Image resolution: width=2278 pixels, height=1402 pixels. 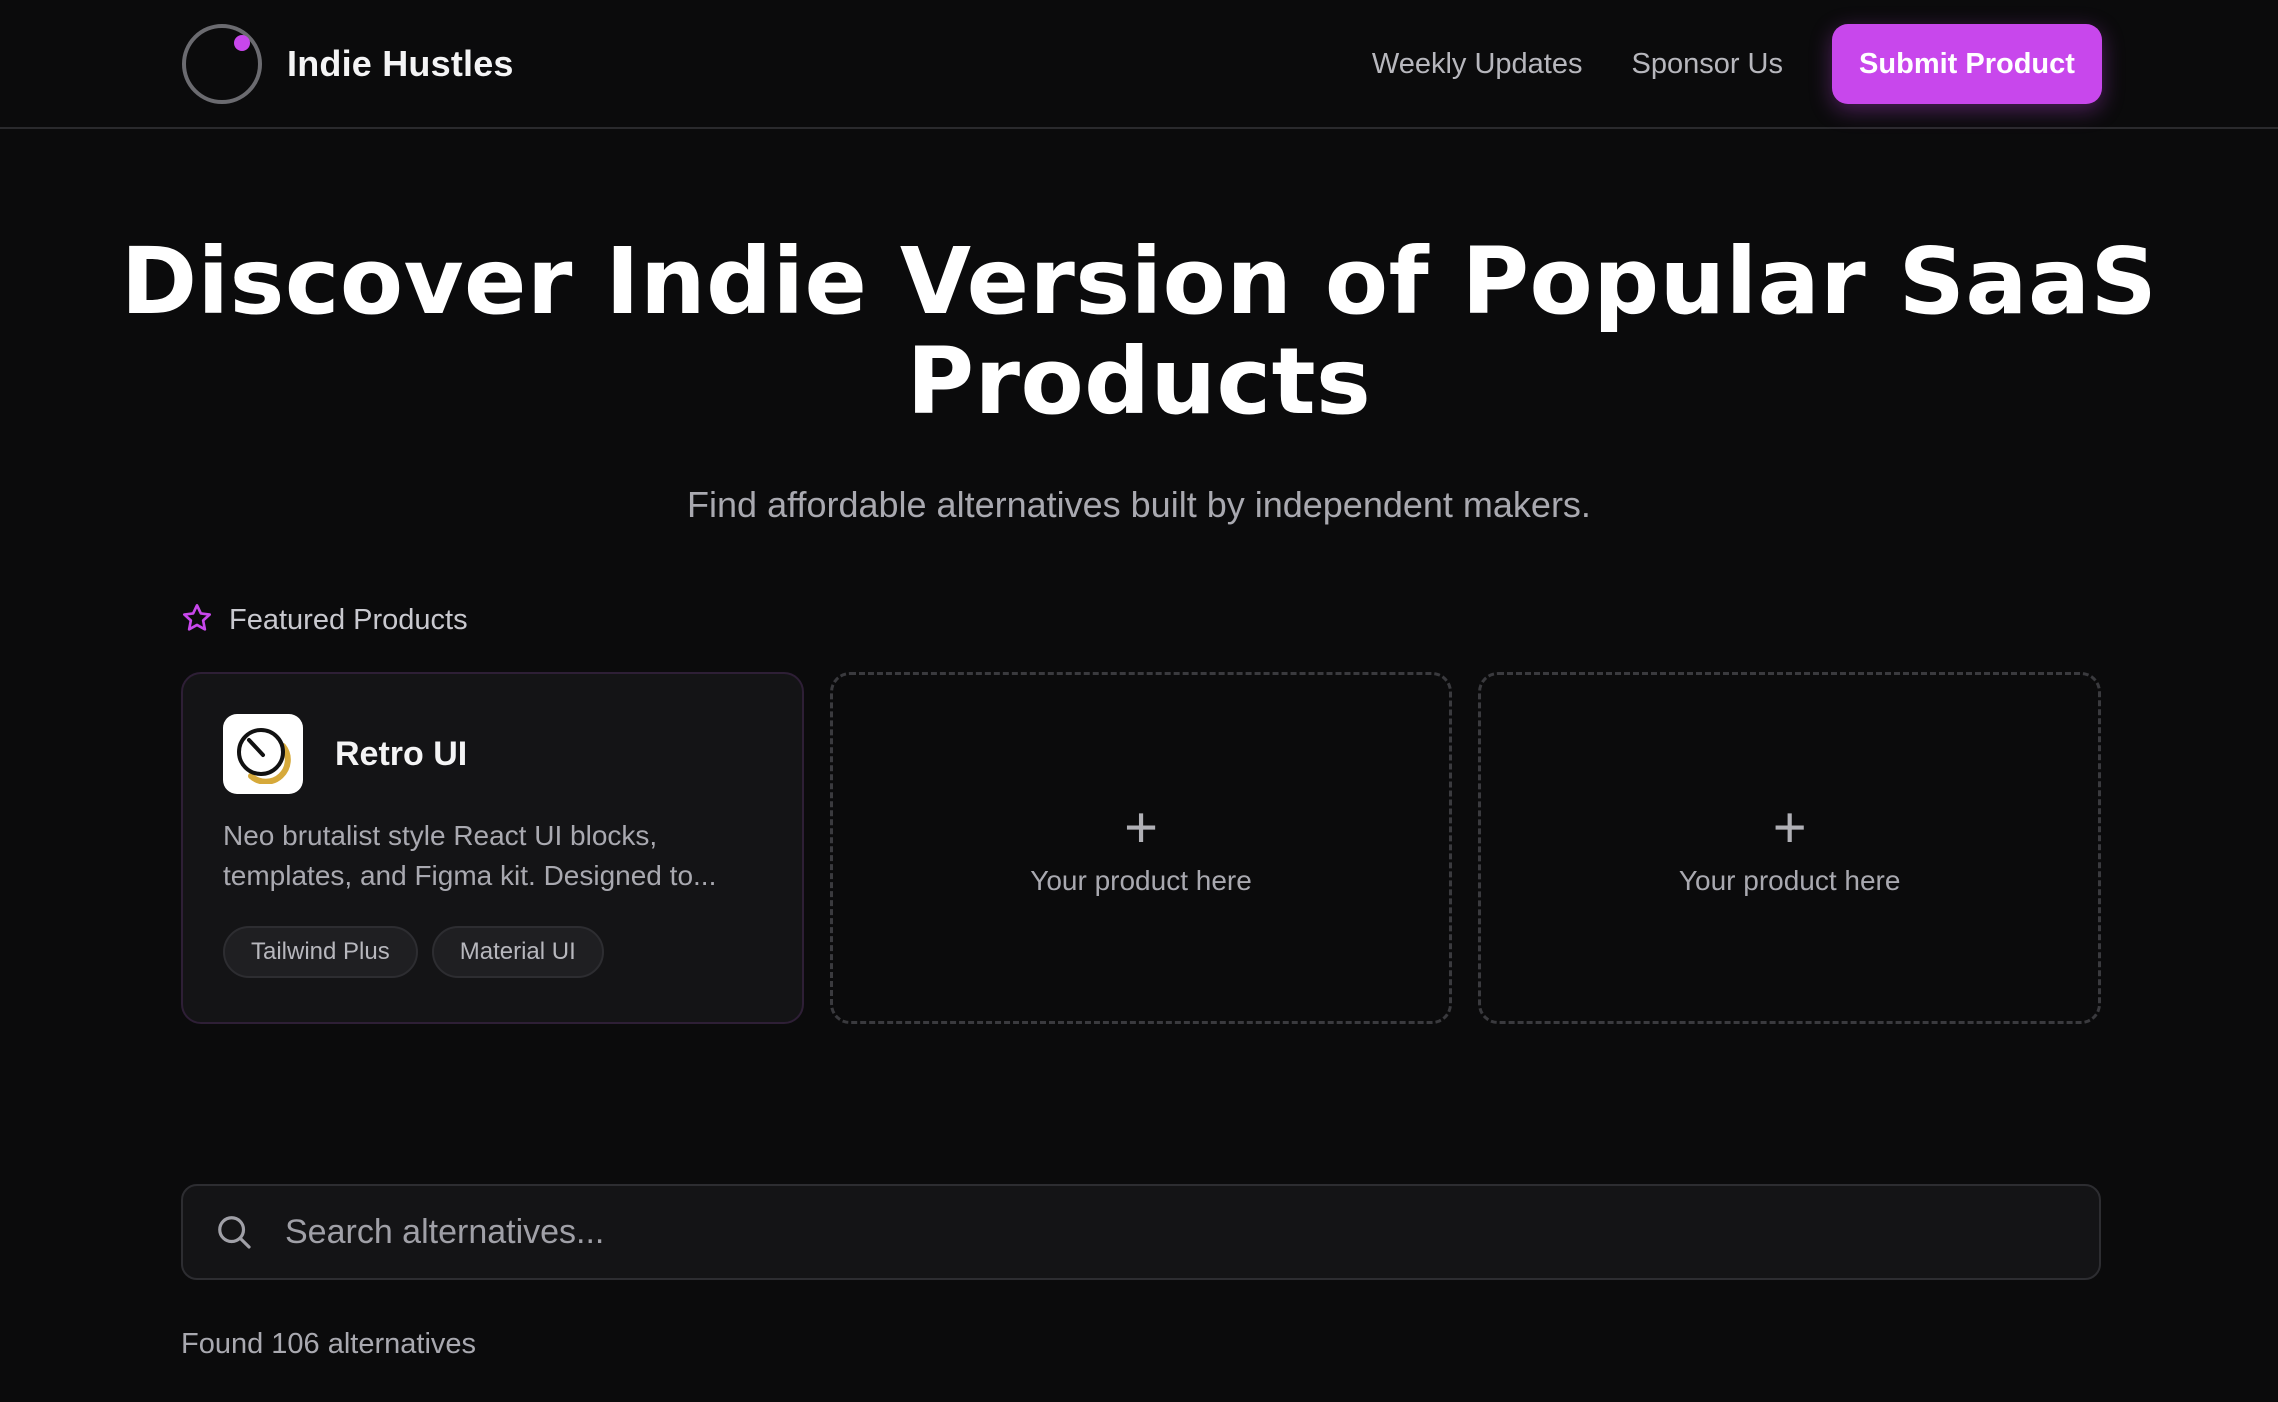 I want to click on main-nav: Weekly Updates Sponsor Us Submit Product, so click(x=1737, y=64).